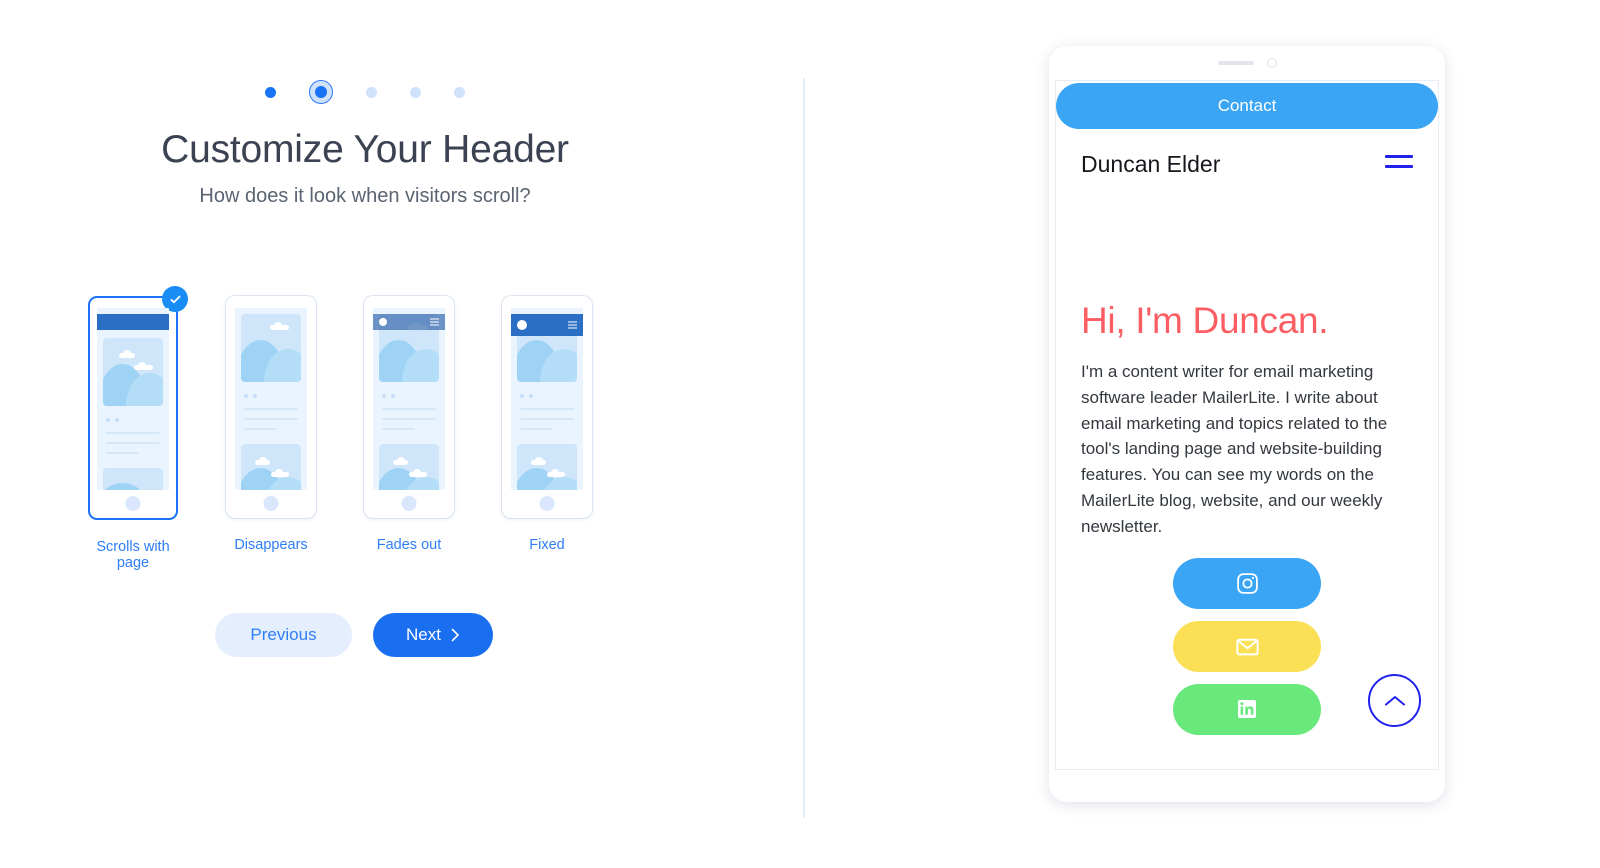 This screenshot has width=1600, height=868. Describe the element at coordinates (423, 634) in the screenshot. I see `next-button-label: Next` at that location.